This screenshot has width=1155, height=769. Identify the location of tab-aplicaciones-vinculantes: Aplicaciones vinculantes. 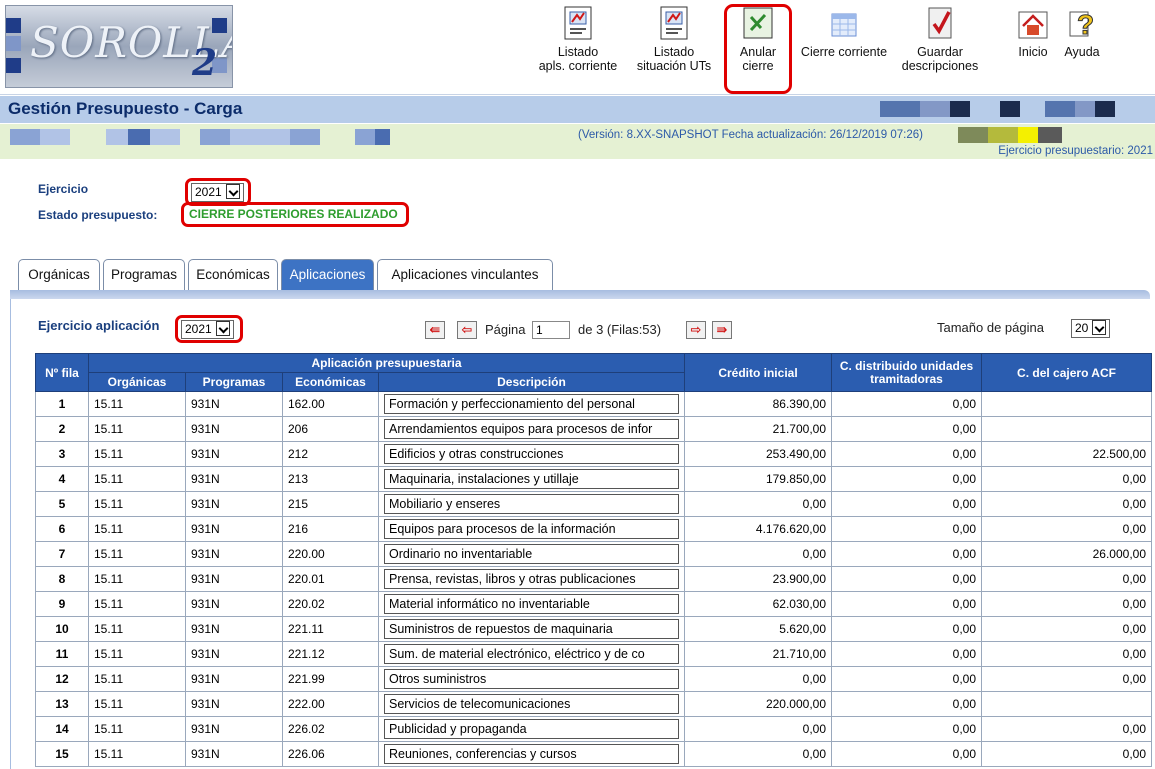
(465, 275).